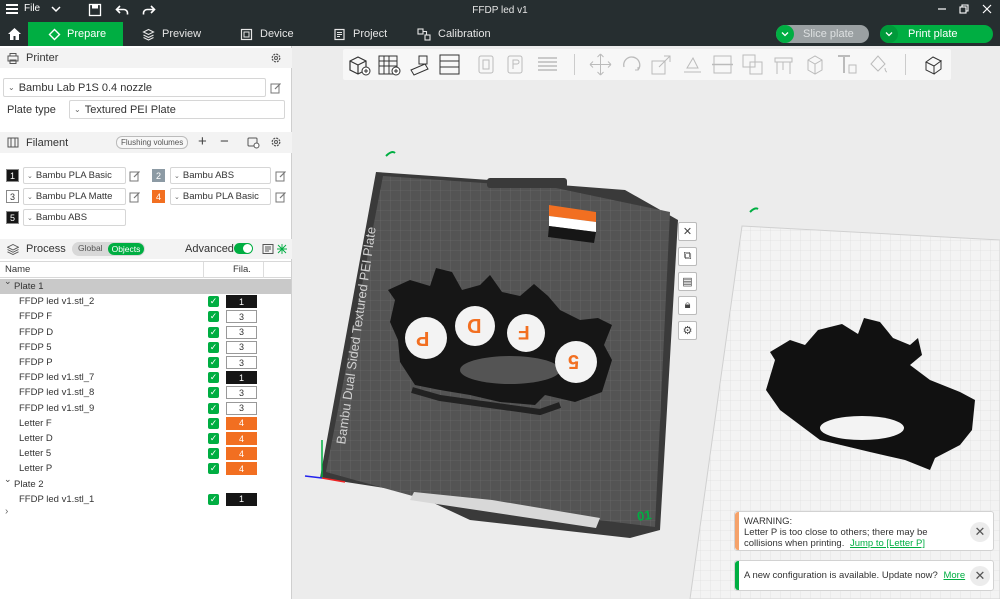 The height and width of the screenshot is (599, 1000). Describe the element at coordinates (687, 330) in the screenshot. I see `plate-settings-gear-icon: ⚙︎` at that location.